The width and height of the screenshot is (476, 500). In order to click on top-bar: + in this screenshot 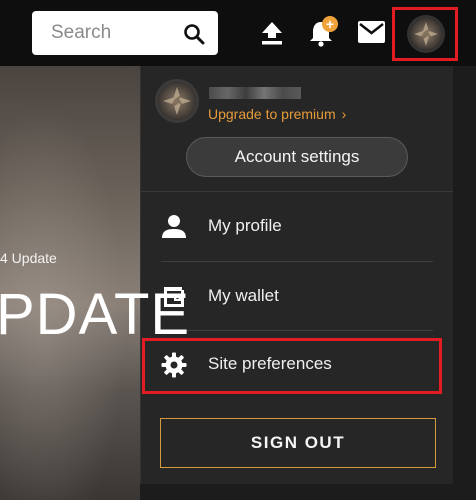, I will do `click(238, 33)`.